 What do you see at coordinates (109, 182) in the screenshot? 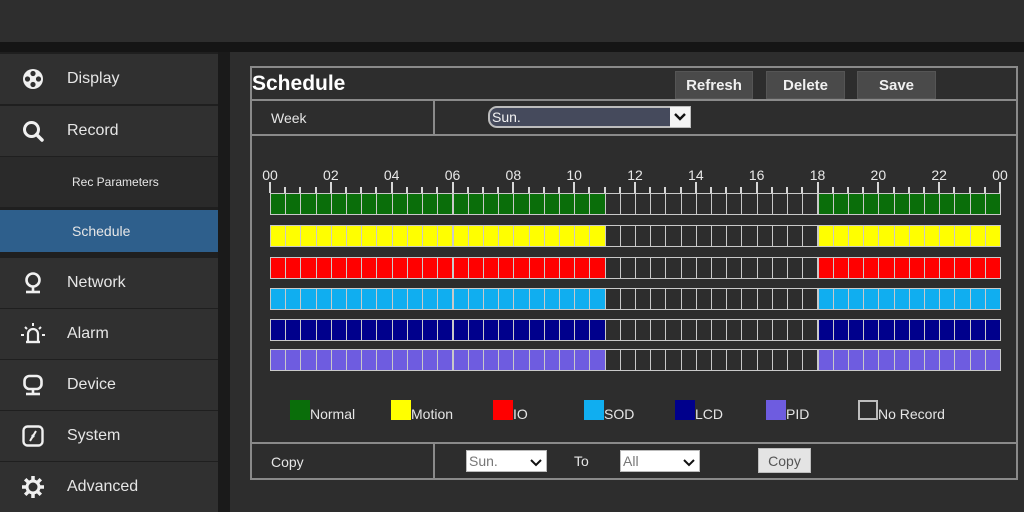
I see `sidebar-subitem-rec-parameters: Rec Parameters` at bounding box center [109, 182].